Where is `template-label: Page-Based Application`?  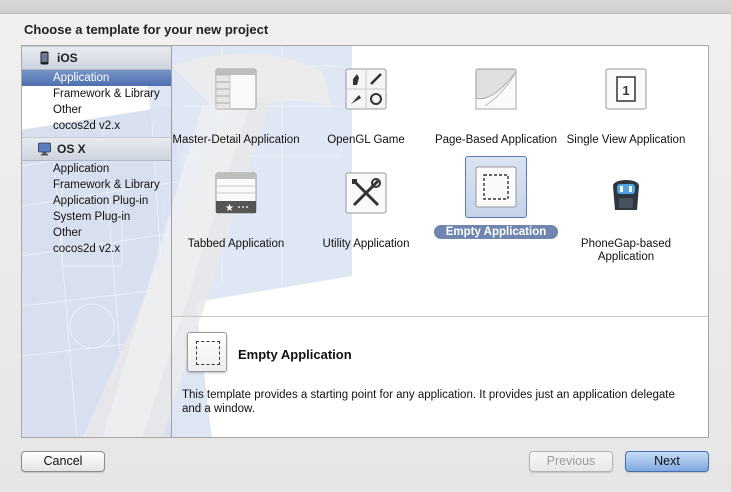
template-label: Page-Based Application is located at coordinates (496, 140).